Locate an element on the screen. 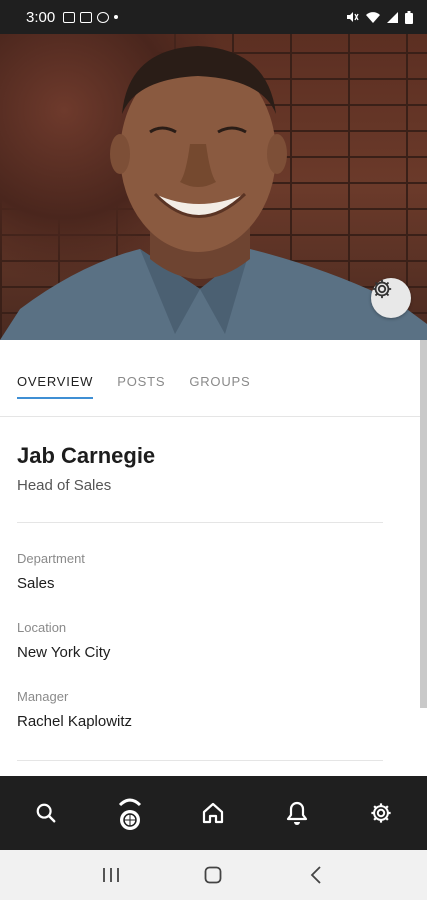 The width and height of the screenshot is (427, 900). profile-name: Jab Carnegie is located at coordinates (86, 455).